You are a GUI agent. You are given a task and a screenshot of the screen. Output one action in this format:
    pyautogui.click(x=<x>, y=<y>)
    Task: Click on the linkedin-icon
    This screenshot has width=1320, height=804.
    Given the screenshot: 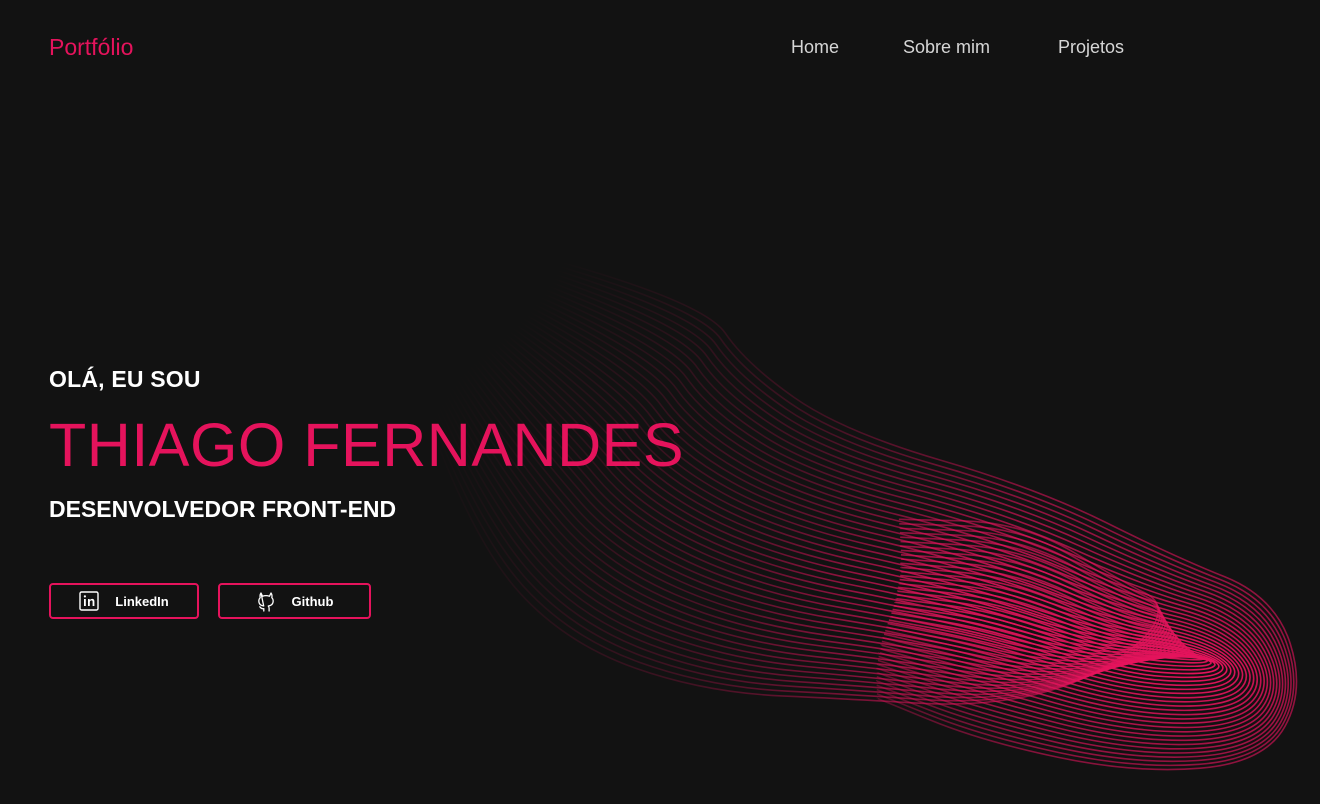 What is the action you would take?
    pyautogui.click(x=89, y=601)
    